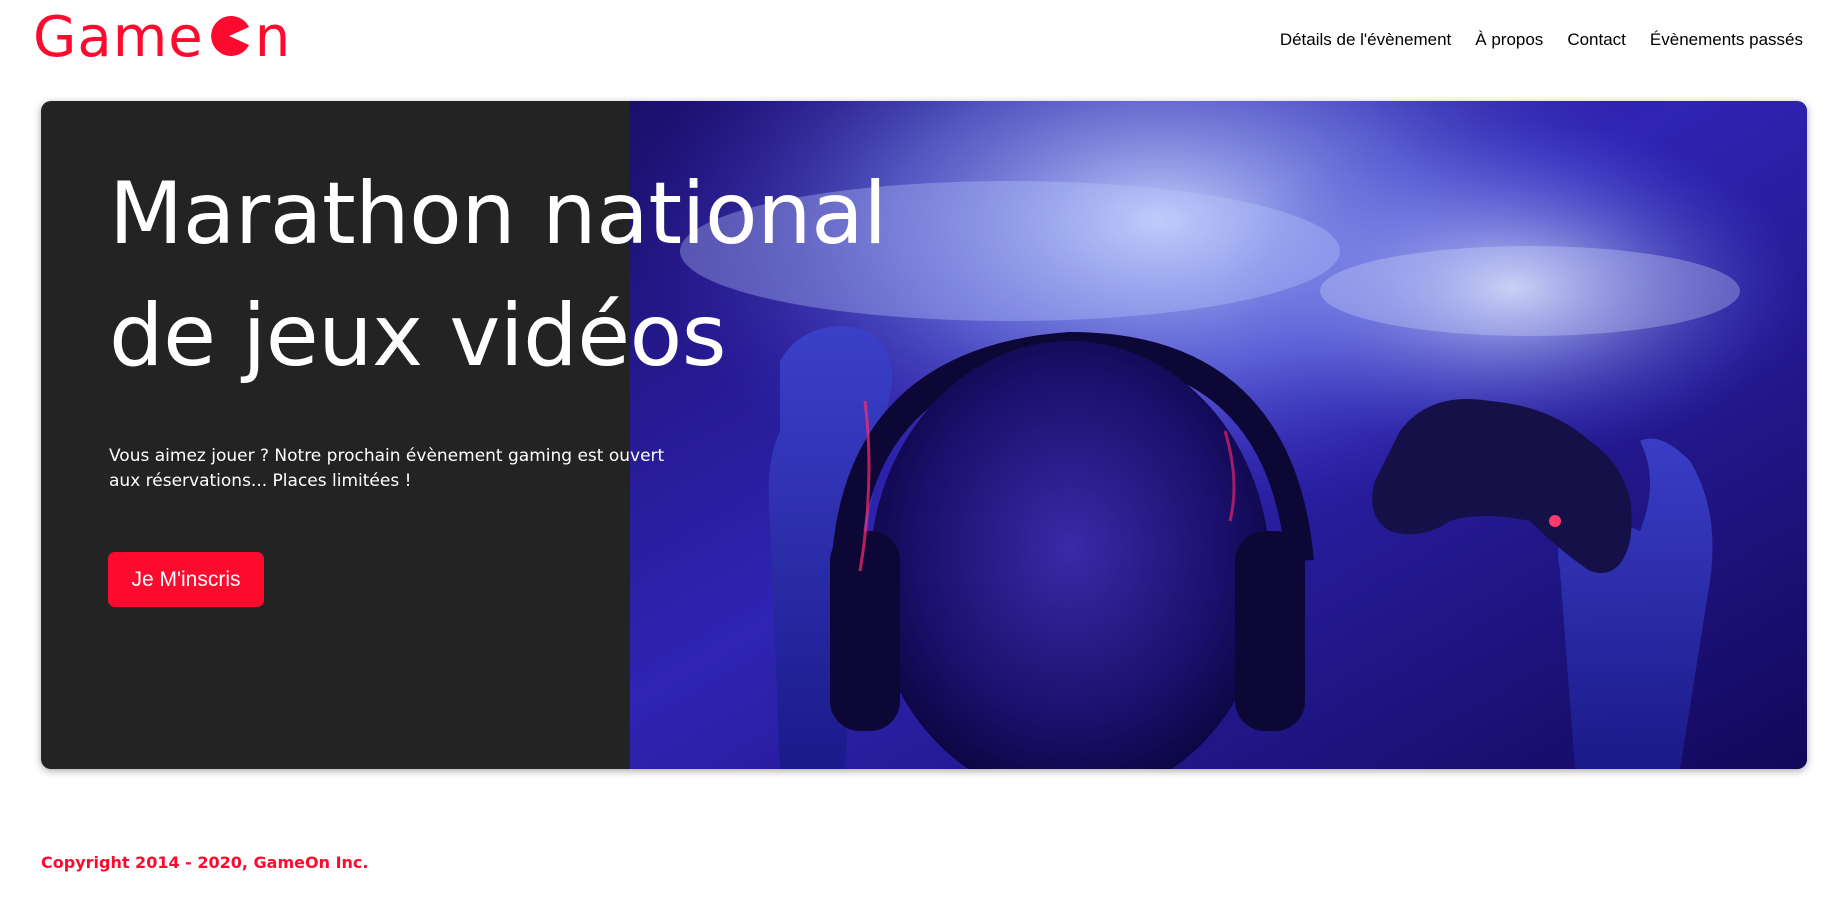  I want to click on pacman-icon, so click(229, 40).